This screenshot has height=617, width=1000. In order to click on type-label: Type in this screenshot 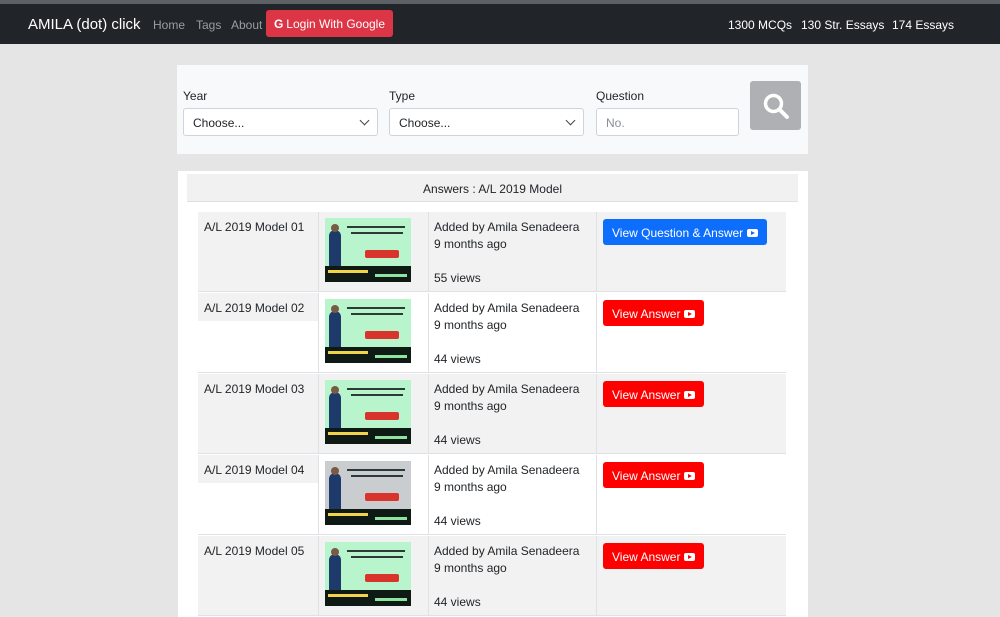, I will do `click(402, 96)`.